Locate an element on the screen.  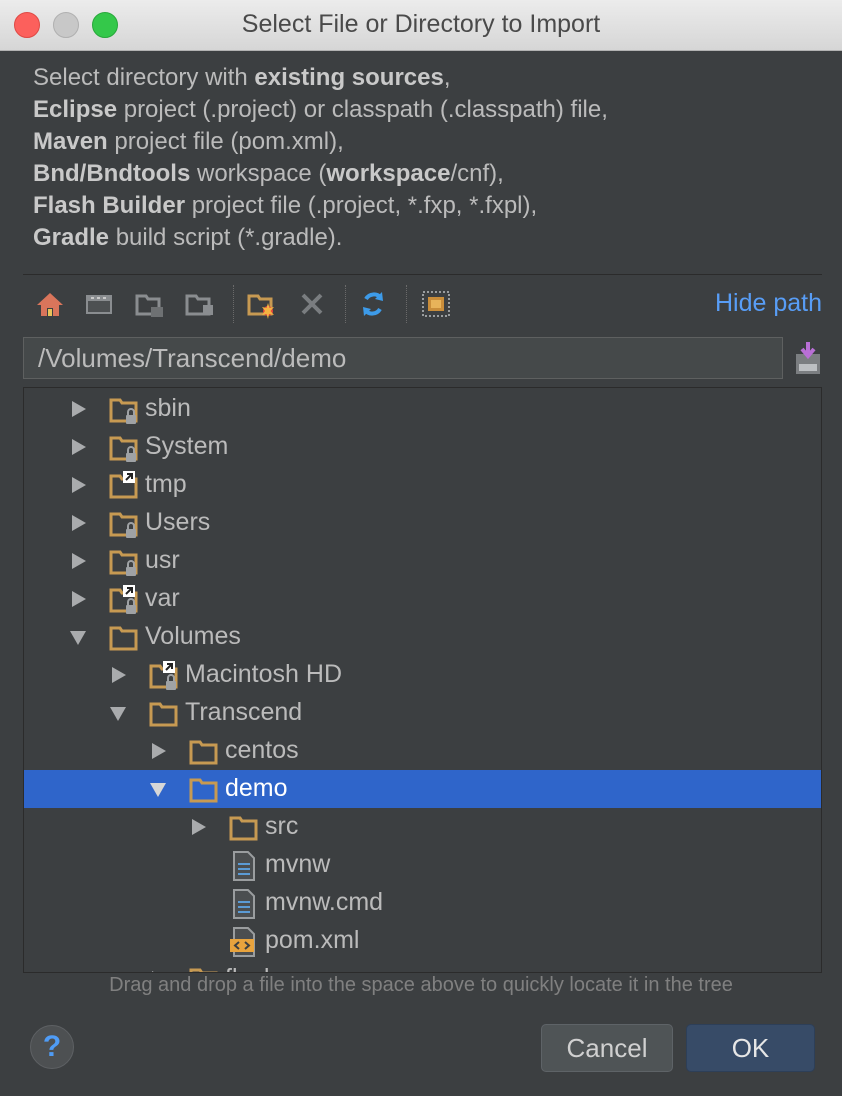
tree-item-label: var is located at coordinates (162, 598).